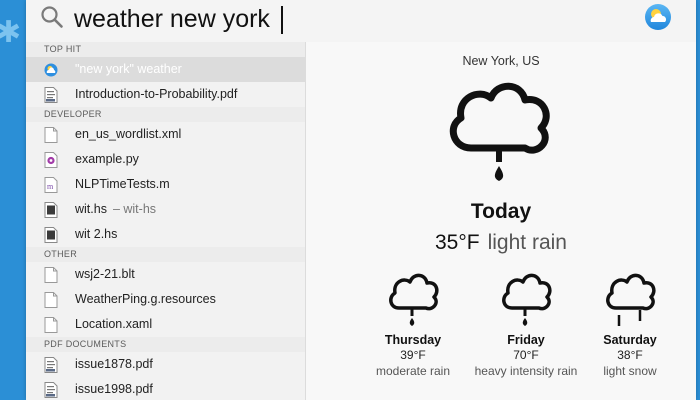 The image size is (700, 400). I want to click on result-item: Location.xaml, so click(165, 324).